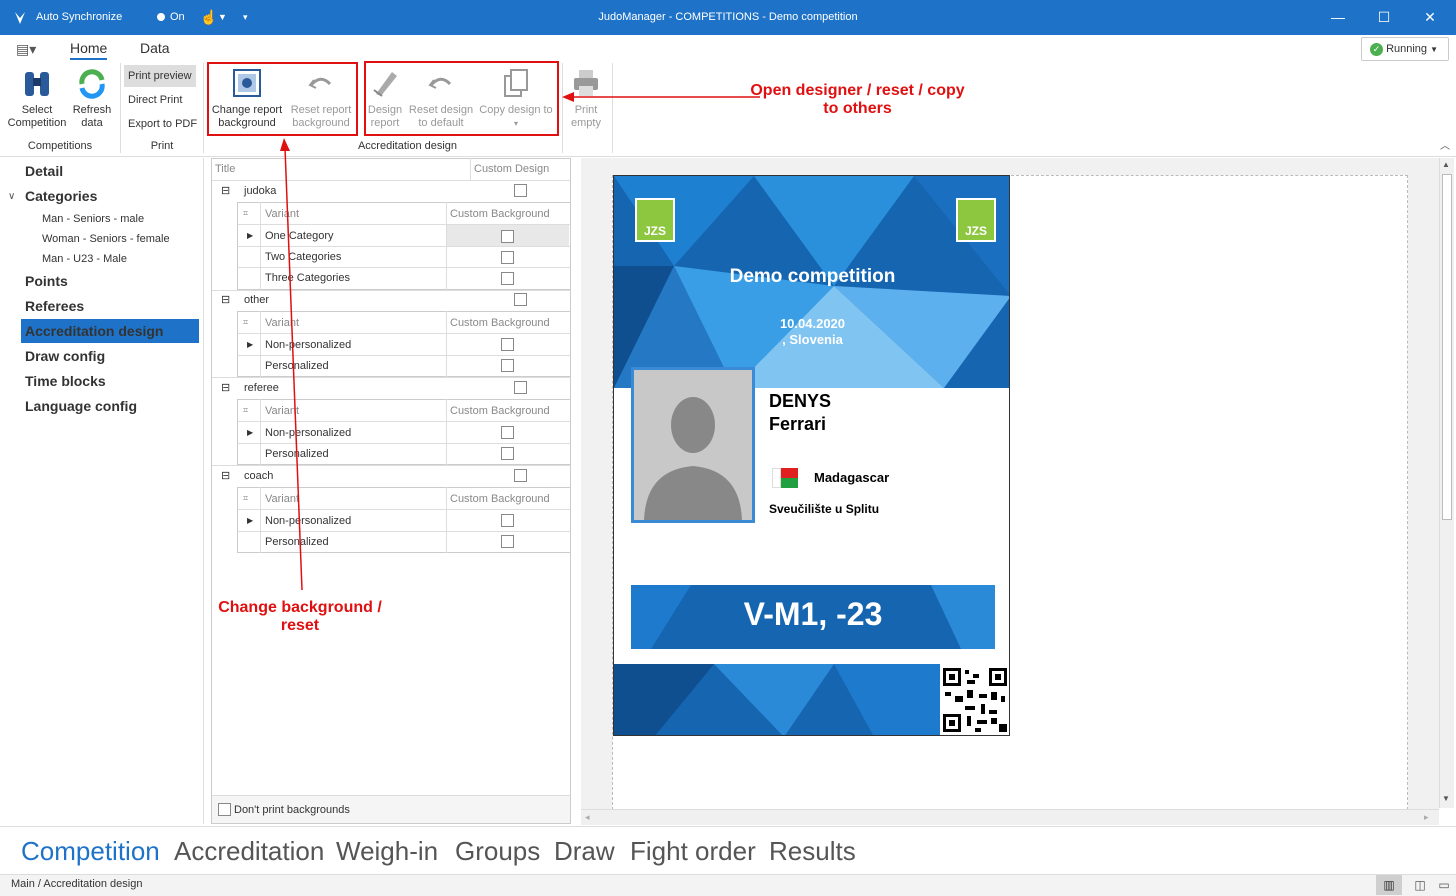 The width and height of the screenshot is (1456, 896). I want to click on annotation-background-text: Change background / reset, so click(300, 616).